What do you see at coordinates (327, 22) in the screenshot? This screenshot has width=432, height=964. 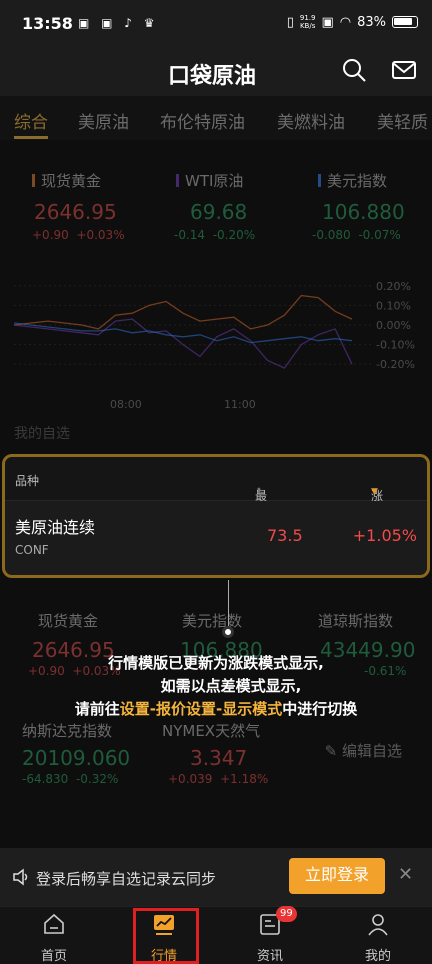 I see `sim-icon: ▣` at bounding box center [327, 22].